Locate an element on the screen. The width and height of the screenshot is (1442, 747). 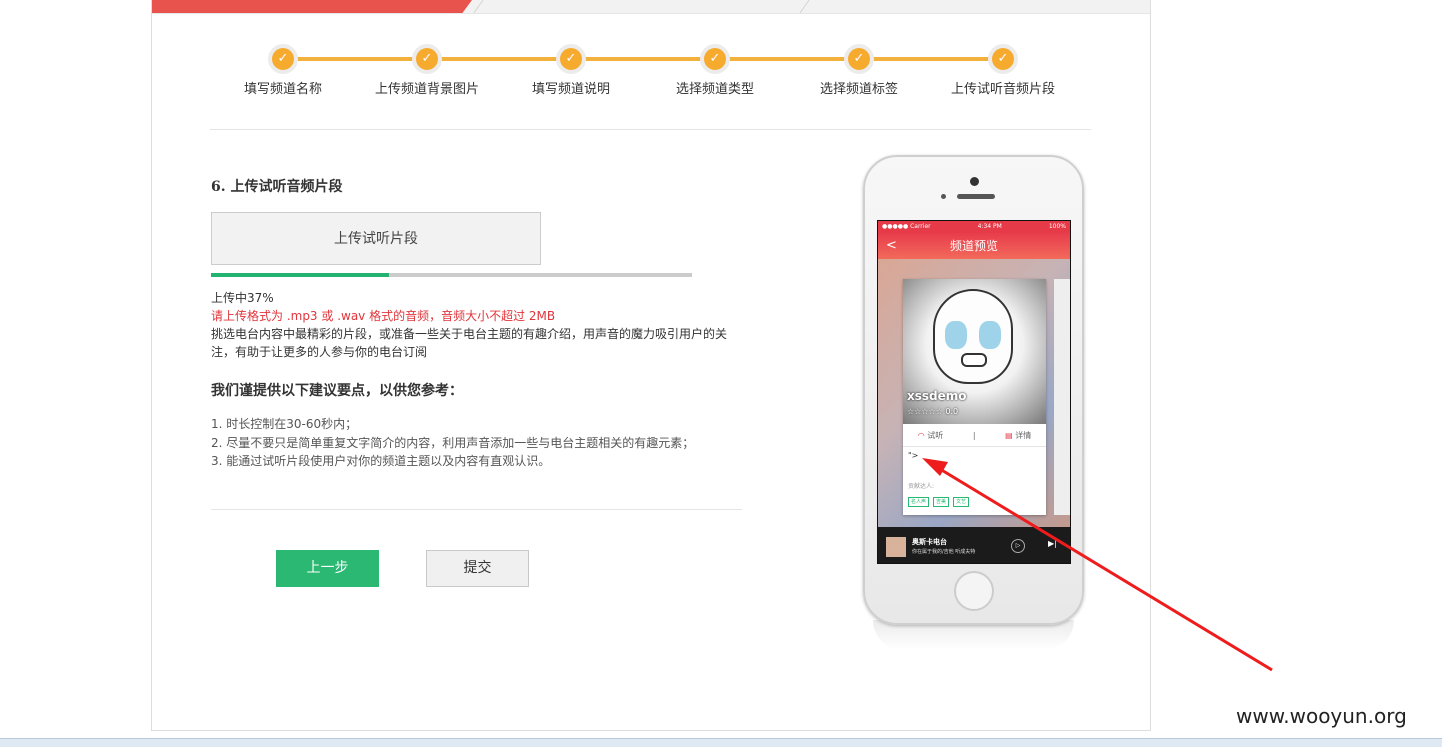
annotation-arrow-line is located at coordinates (1103, 568).